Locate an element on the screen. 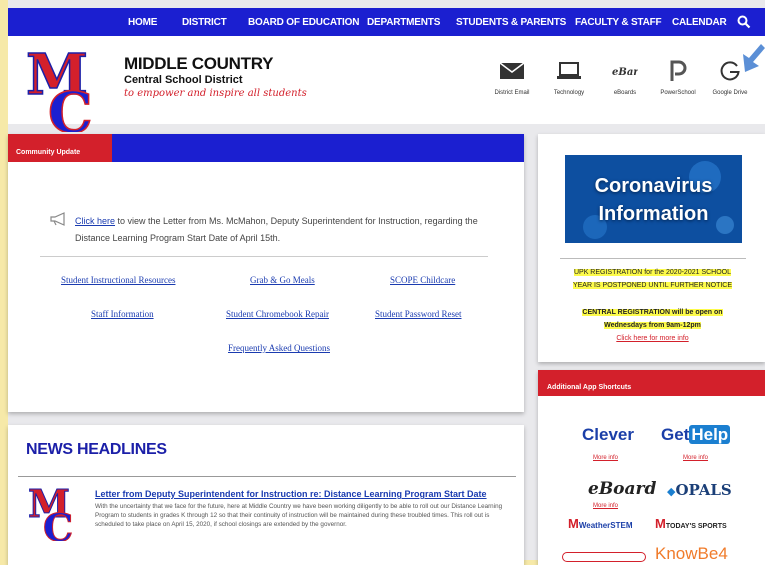  gethelp-logo: Get Help is located at coordinates (696, 435).